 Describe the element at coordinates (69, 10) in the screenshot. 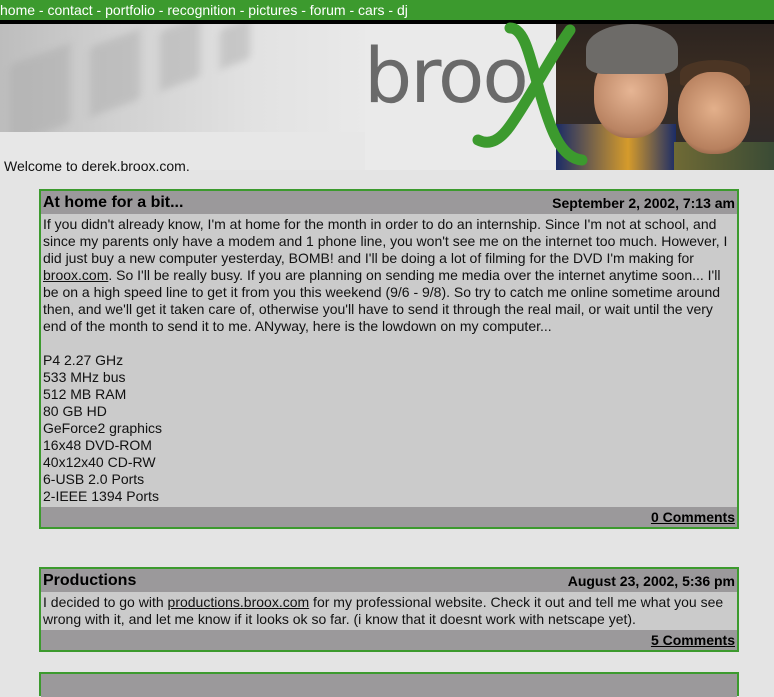

I see `nav-contact: contact` at that location.